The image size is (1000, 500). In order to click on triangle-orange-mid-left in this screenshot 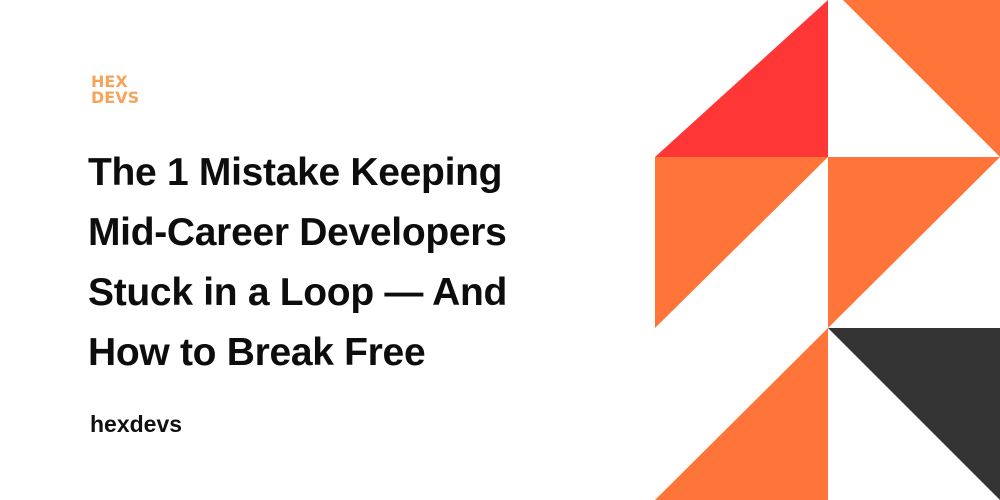, I will do `click(741, 242)`.